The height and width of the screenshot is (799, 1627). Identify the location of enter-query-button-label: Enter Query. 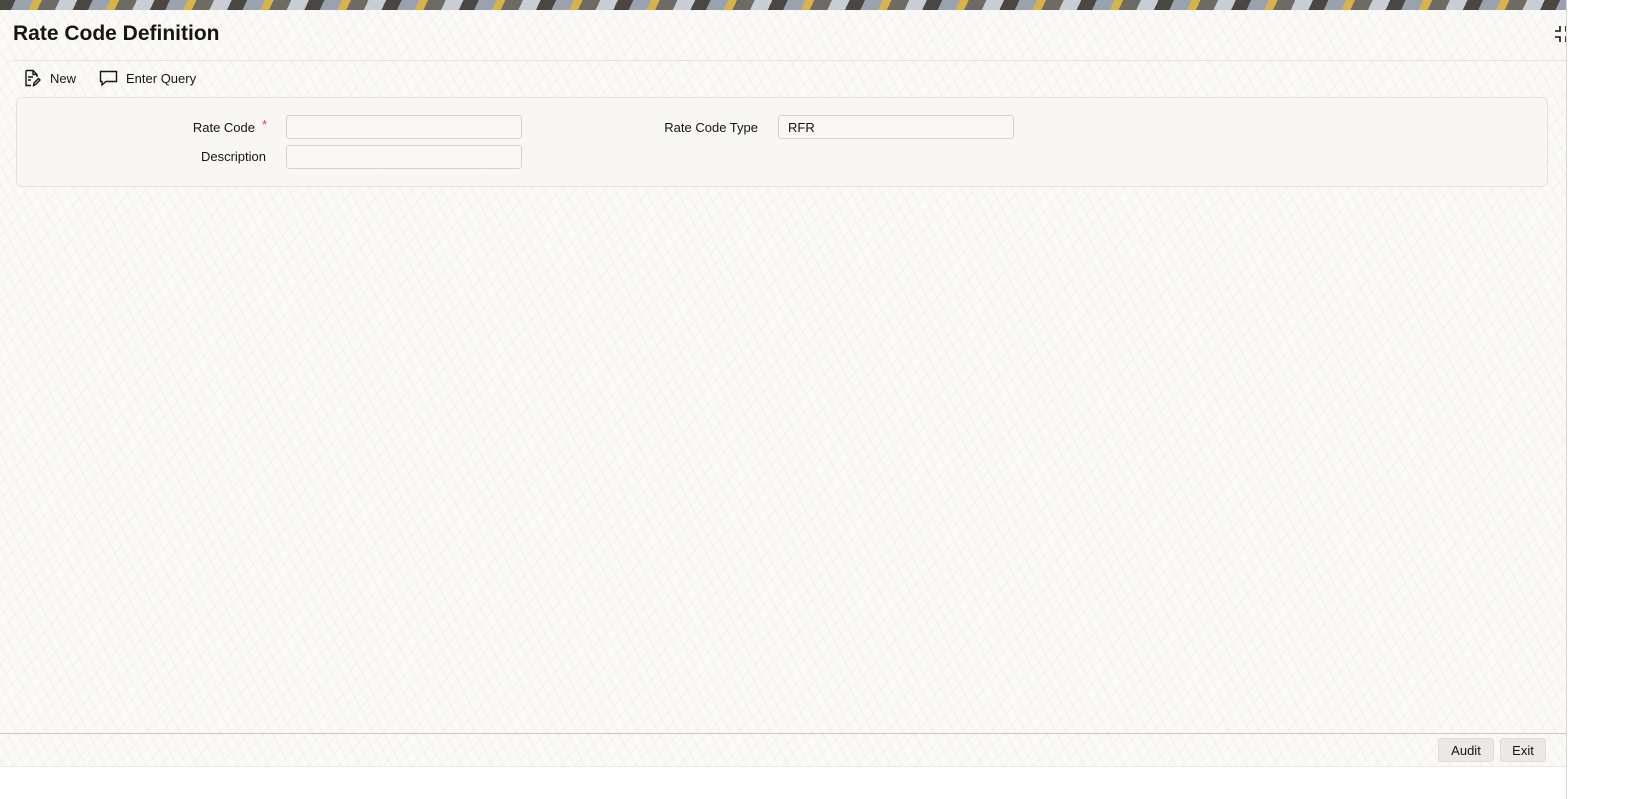
(161, 78).